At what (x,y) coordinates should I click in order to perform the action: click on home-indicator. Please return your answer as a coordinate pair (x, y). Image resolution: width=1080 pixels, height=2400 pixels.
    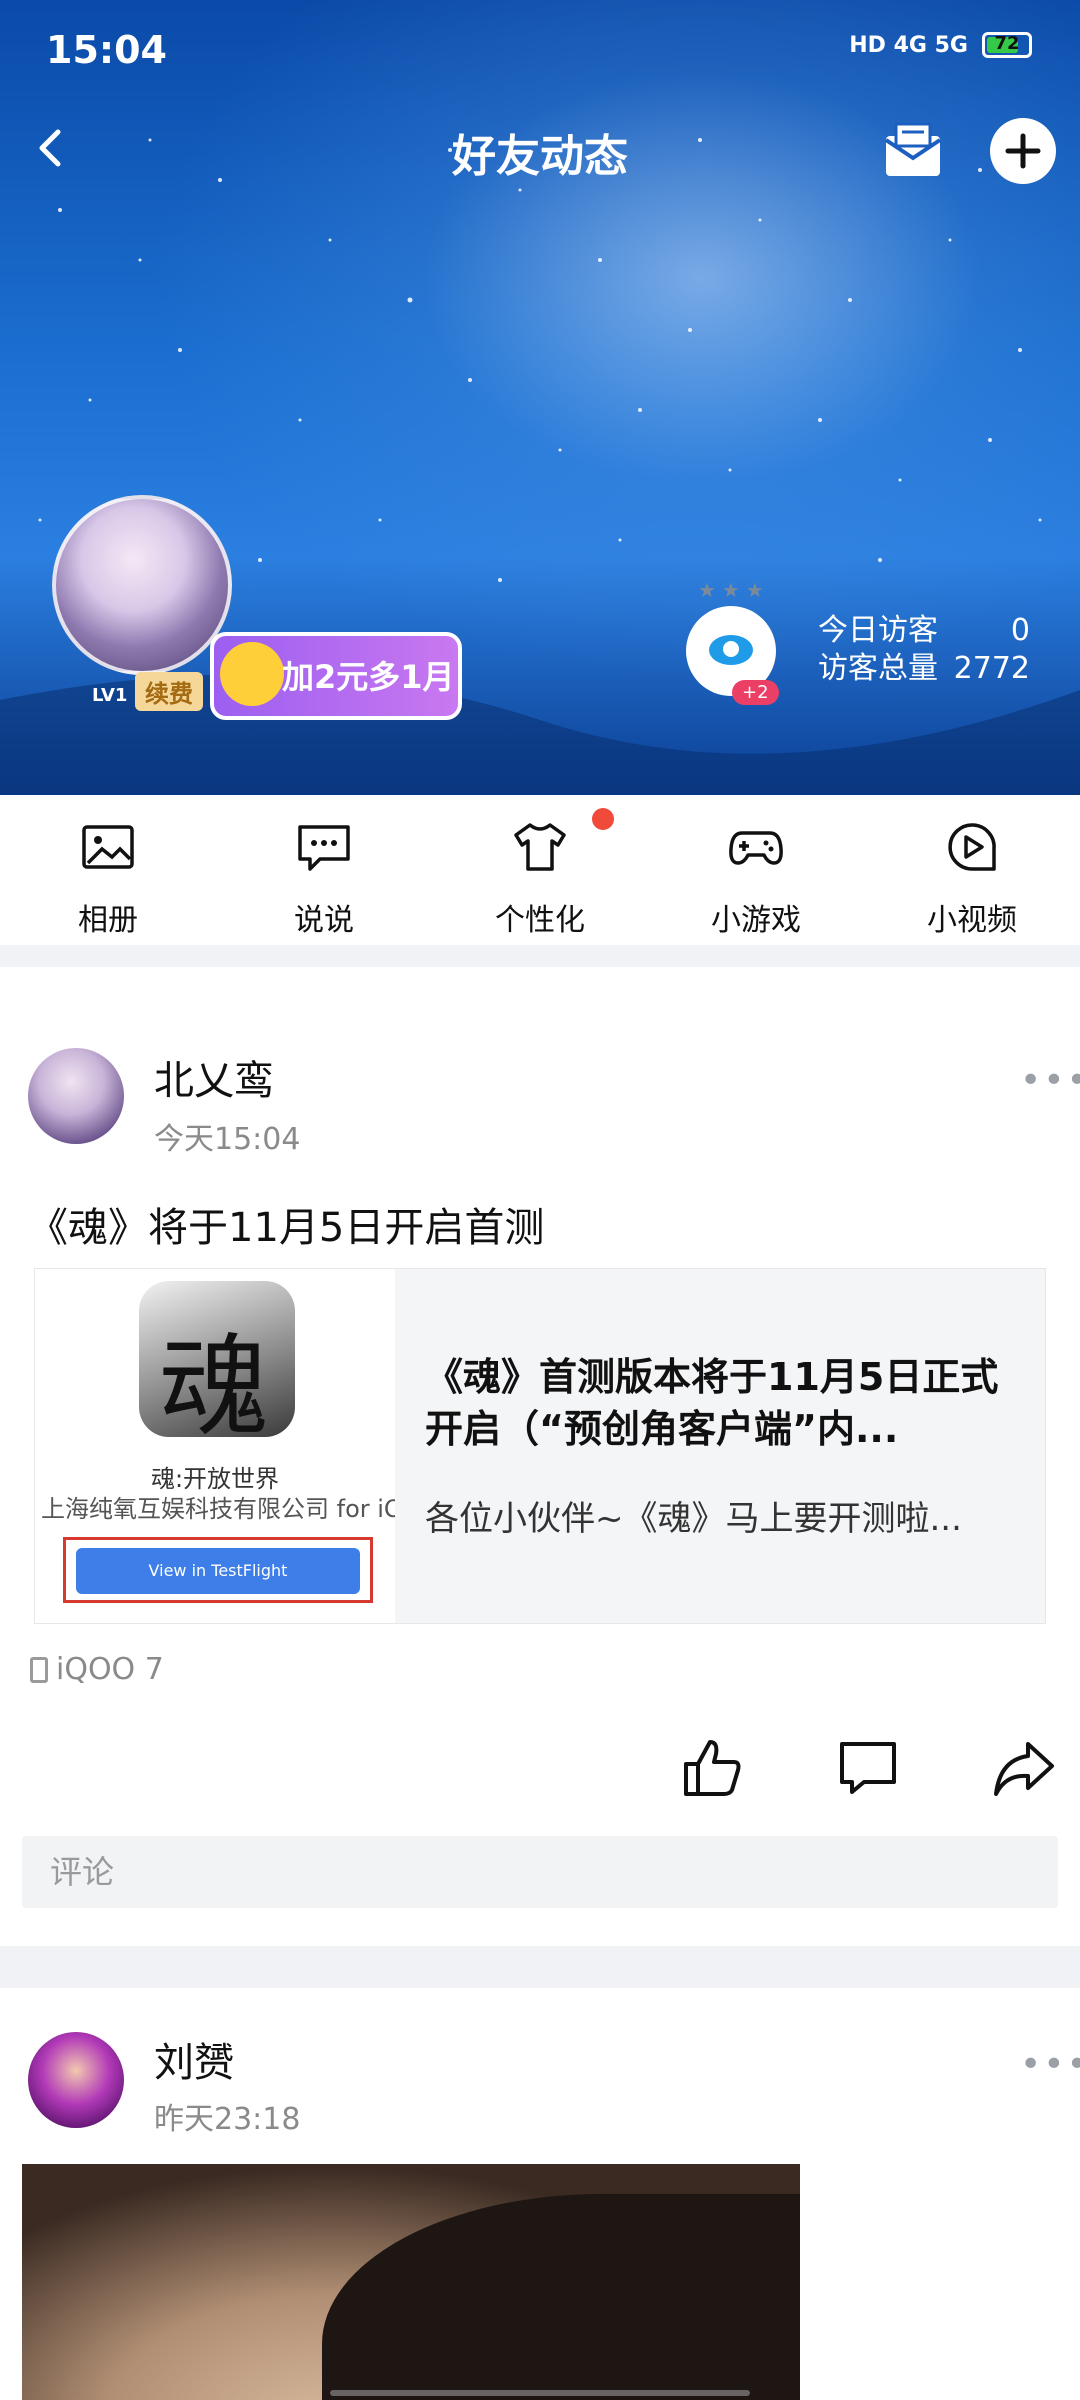
    Looking at the image, I should click on (540, 2393).